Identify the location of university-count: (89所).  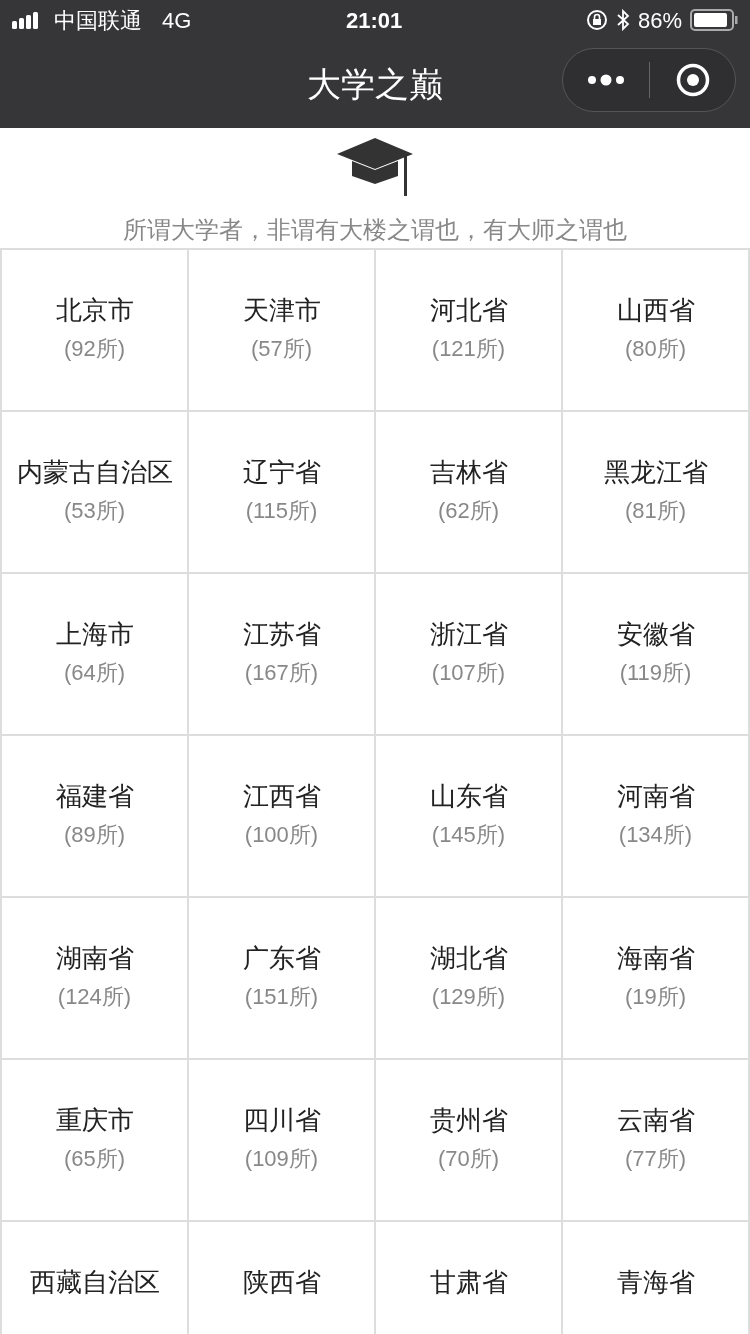
(94, 835).